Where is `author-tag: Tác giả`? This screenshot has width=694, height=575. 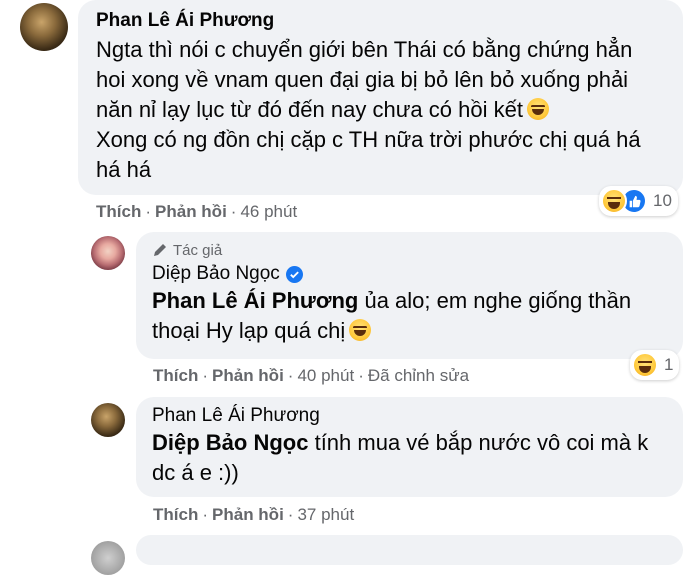
author-tag: Tác giả is located at coordinates (409, 250).